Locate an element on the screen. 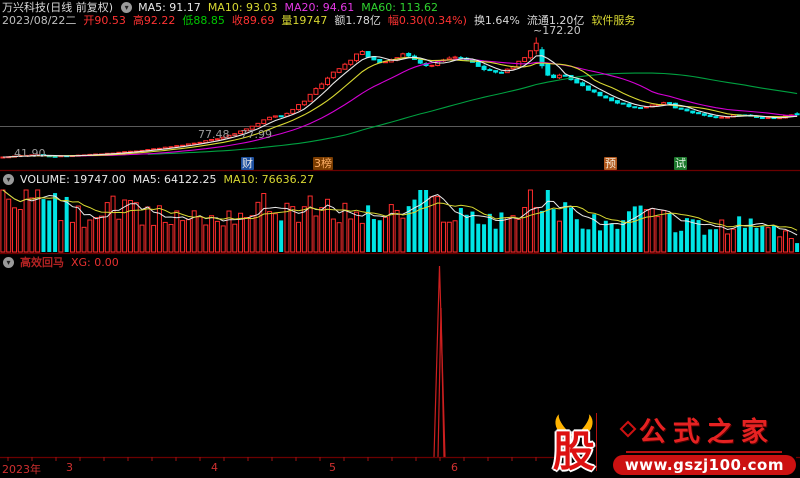  axis-month-label: 3 is located at coordinates (69, 467).